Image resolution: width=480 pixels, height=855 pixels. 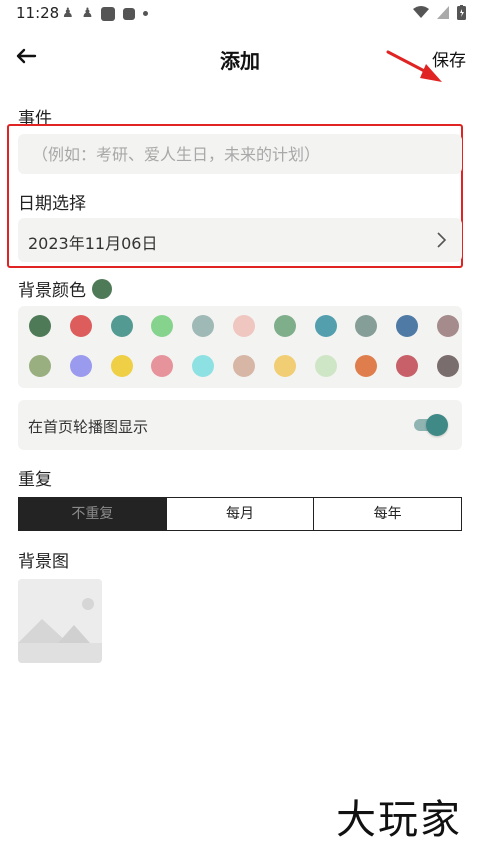 I want to click on title-bar: 添加 保存, so click(x=240, y=59).